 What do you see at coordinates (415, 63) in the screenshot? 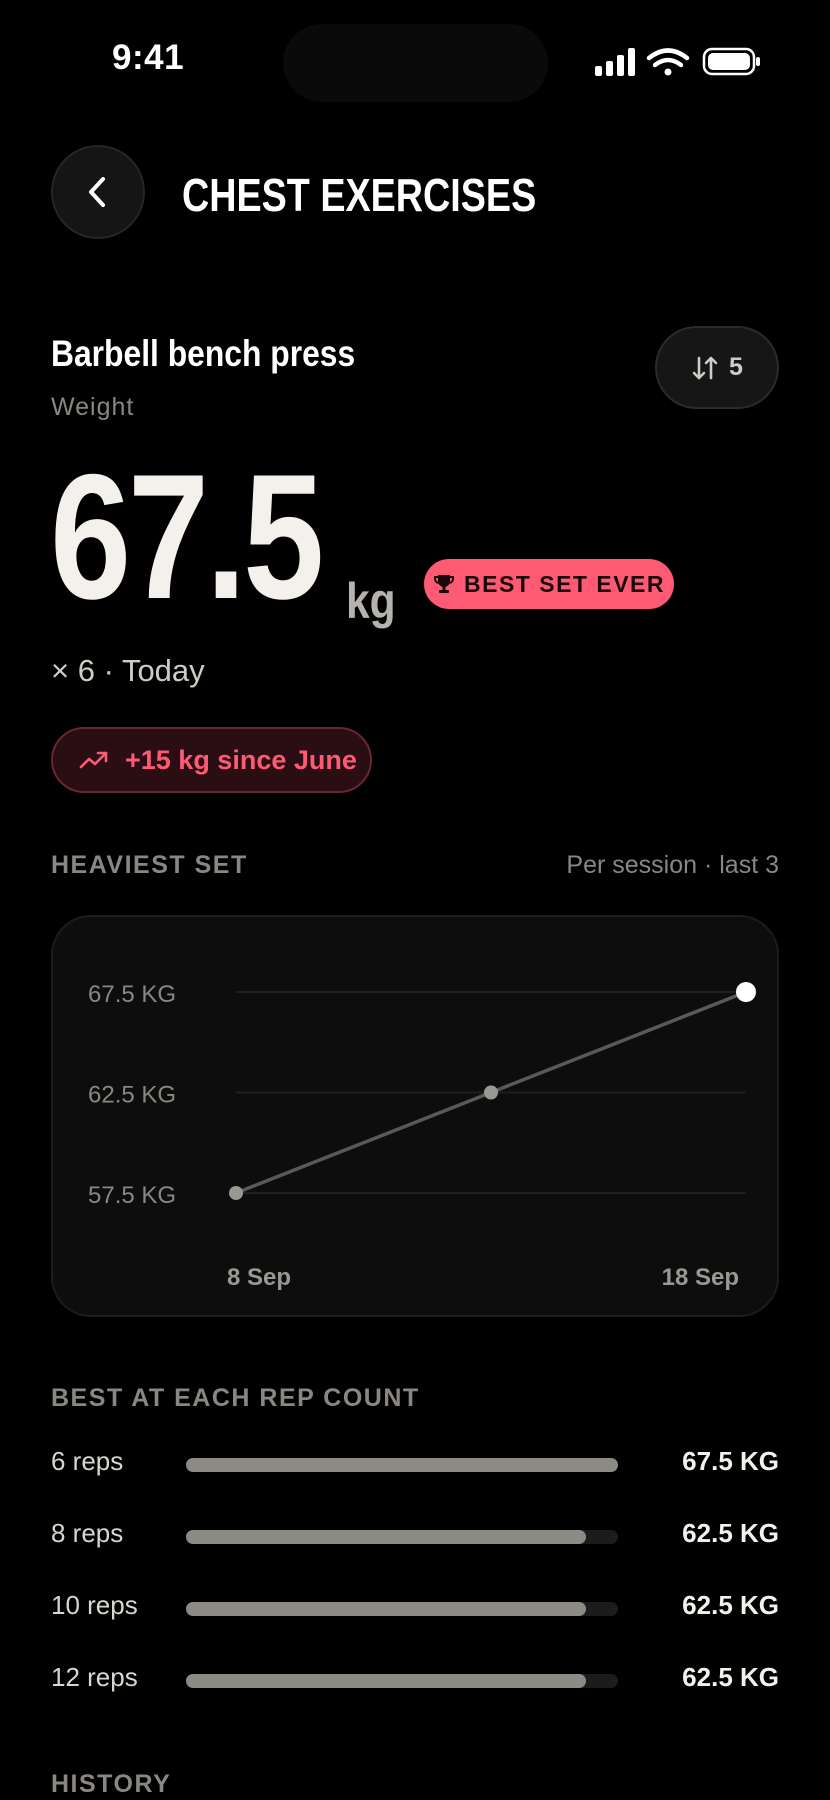
I see `dynamic-island` at bounding box center [415, 63].